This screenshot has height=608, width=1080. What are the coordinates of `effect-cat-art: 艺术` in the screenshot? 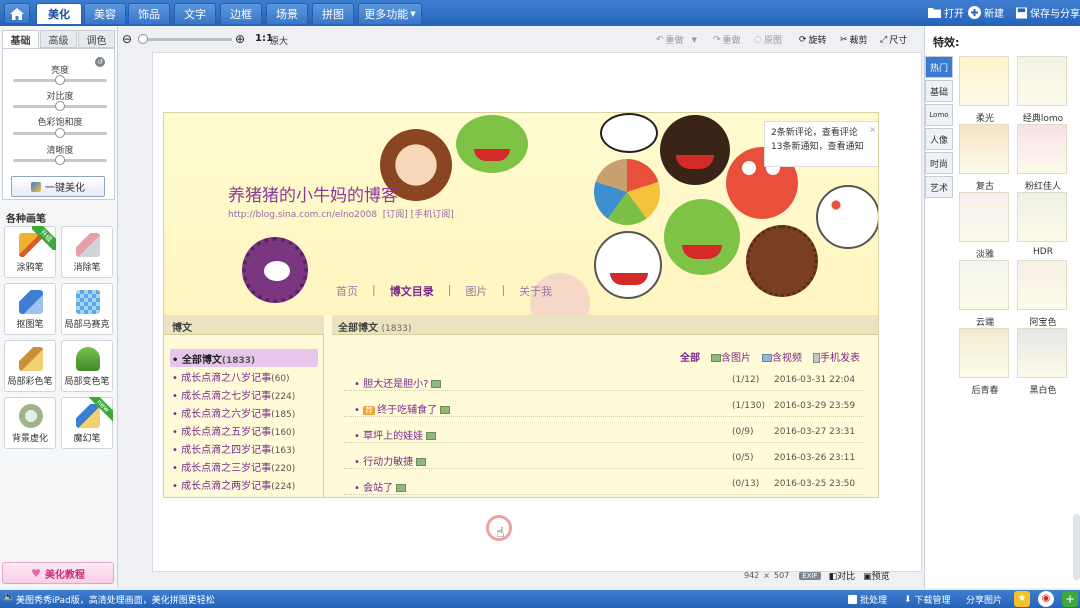 It's located at (939, 187).